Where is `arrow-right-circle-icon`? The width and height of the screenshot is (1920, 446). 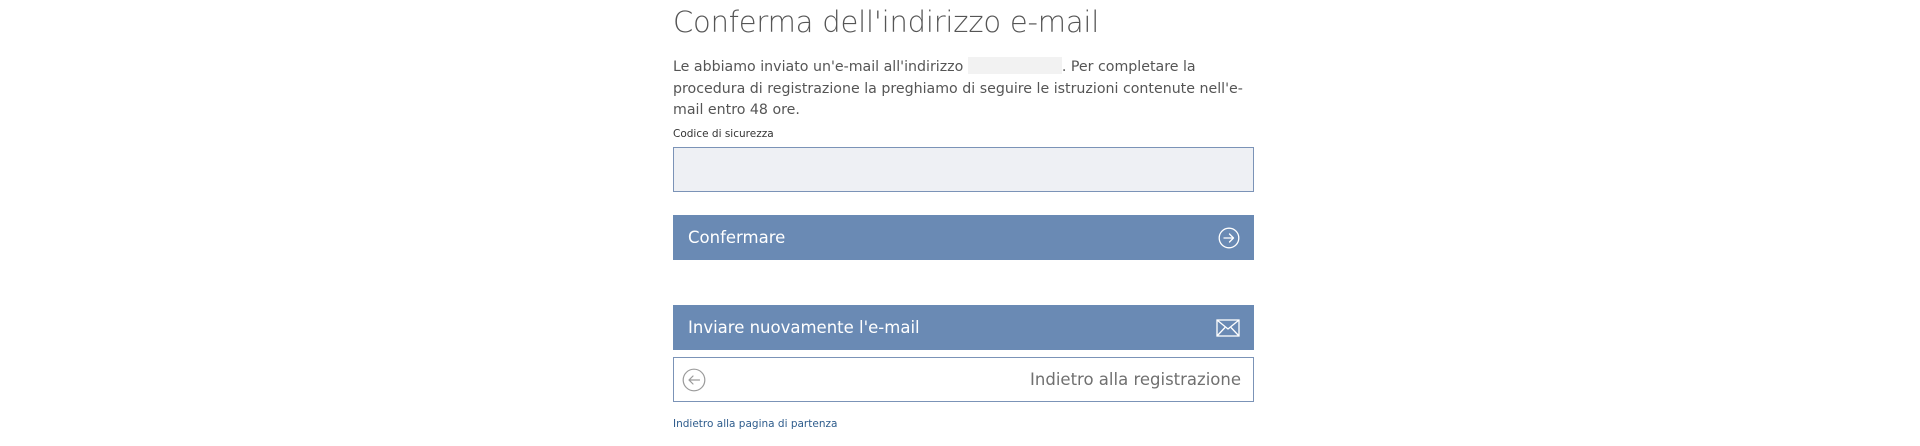 arrow-right-circle-icon is located at coordinates (1229, 238).